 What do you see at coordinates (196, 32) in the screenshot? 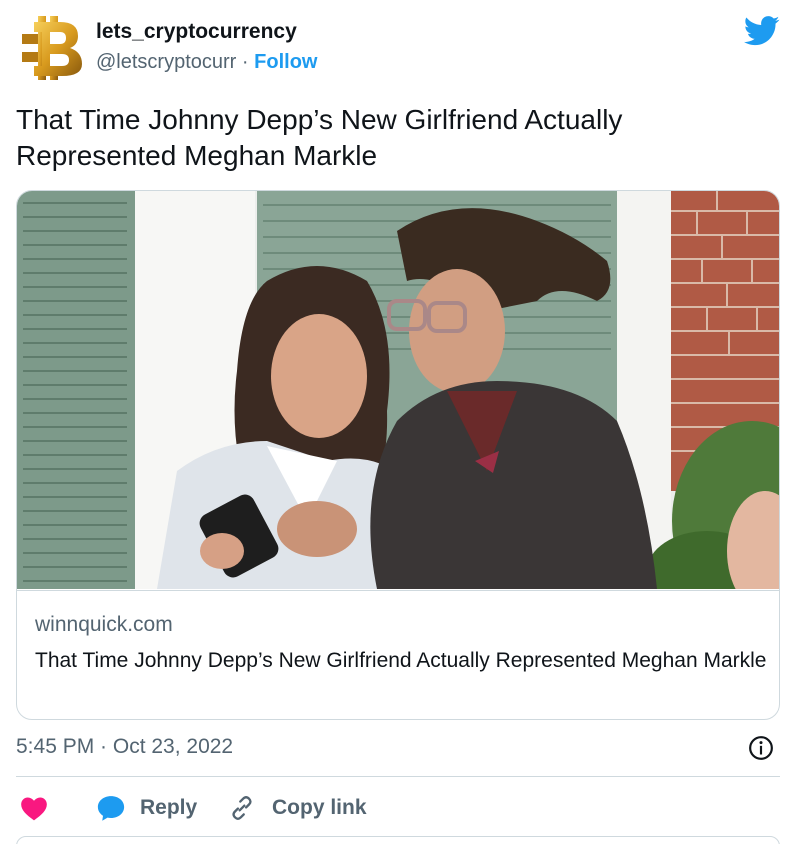
I see `author-display-name: lets_cryptocurrency` at bounding box center [196, 32].